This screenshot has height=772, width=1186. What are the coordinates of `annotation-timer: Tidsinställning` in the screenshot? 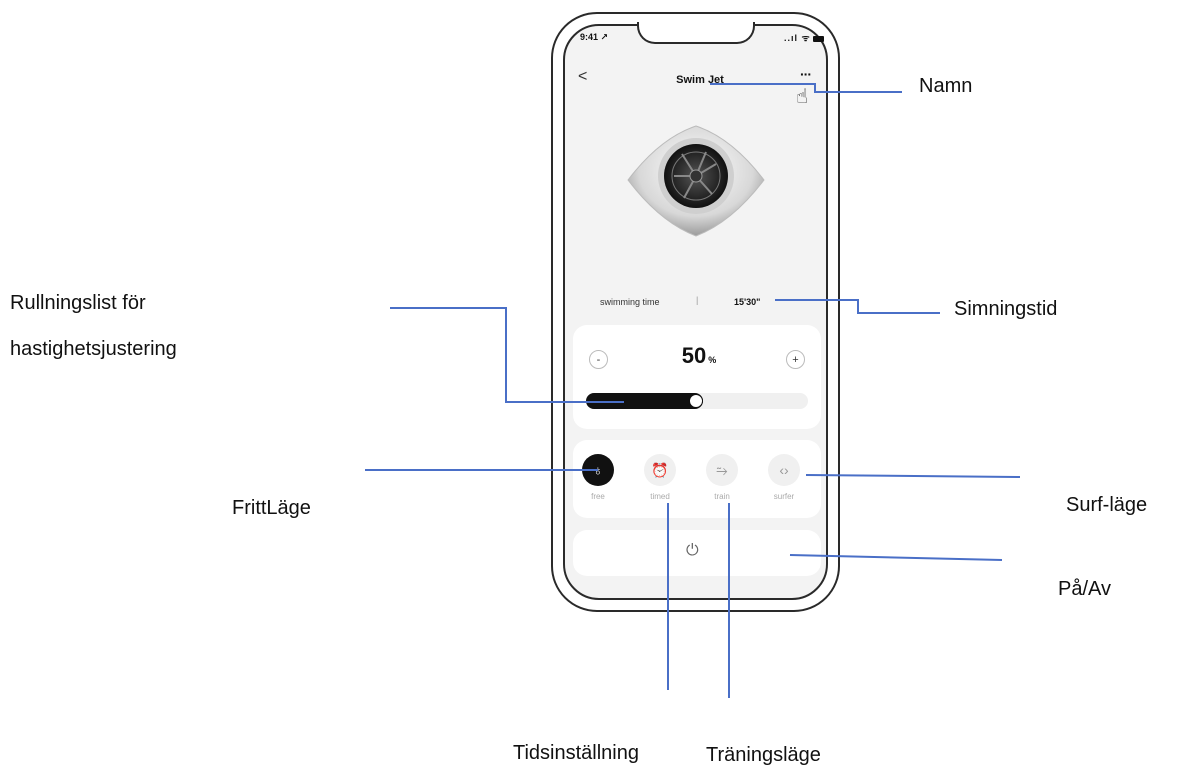 It's located at (576, 753).